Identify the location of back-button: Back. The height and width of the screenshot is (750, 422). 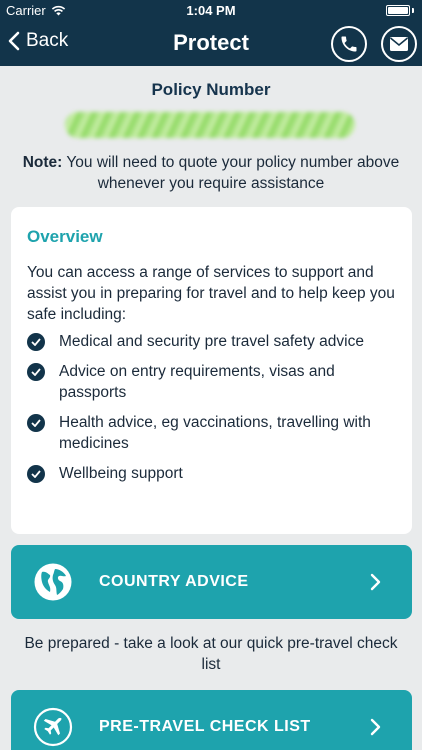
(38, 41).